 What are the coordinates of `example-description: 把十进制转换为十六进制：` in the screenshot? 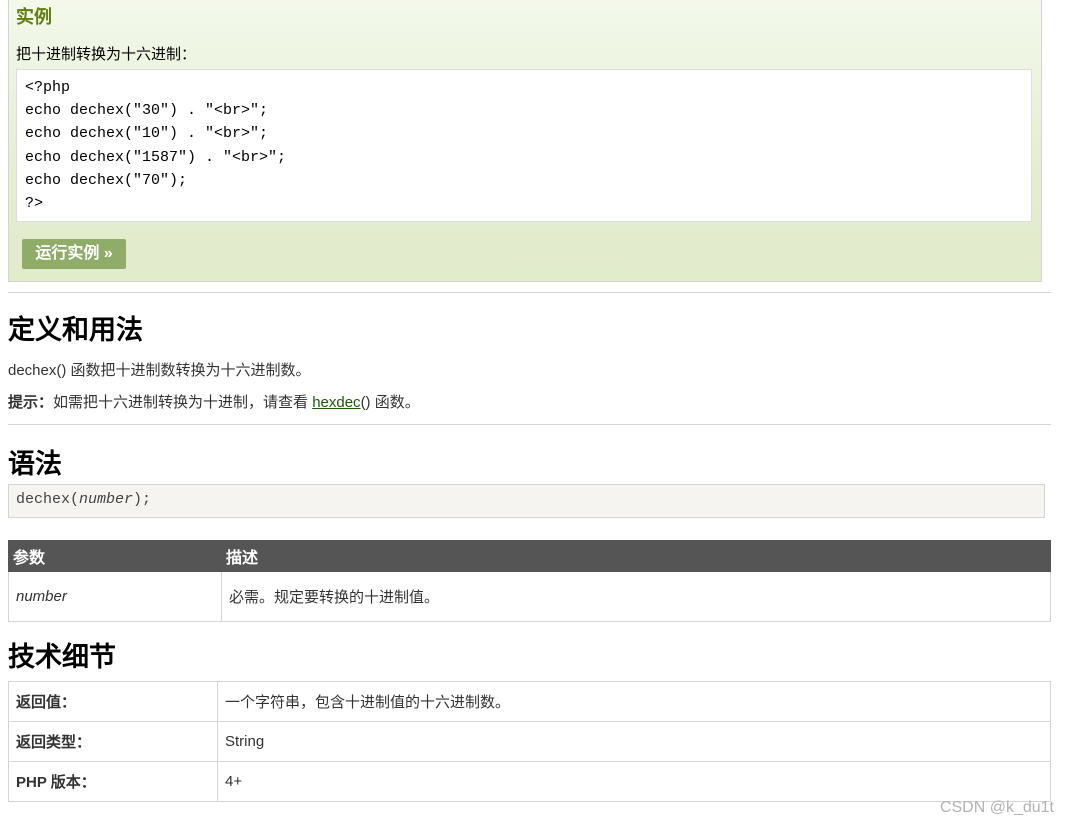 It's located at (106, 54).